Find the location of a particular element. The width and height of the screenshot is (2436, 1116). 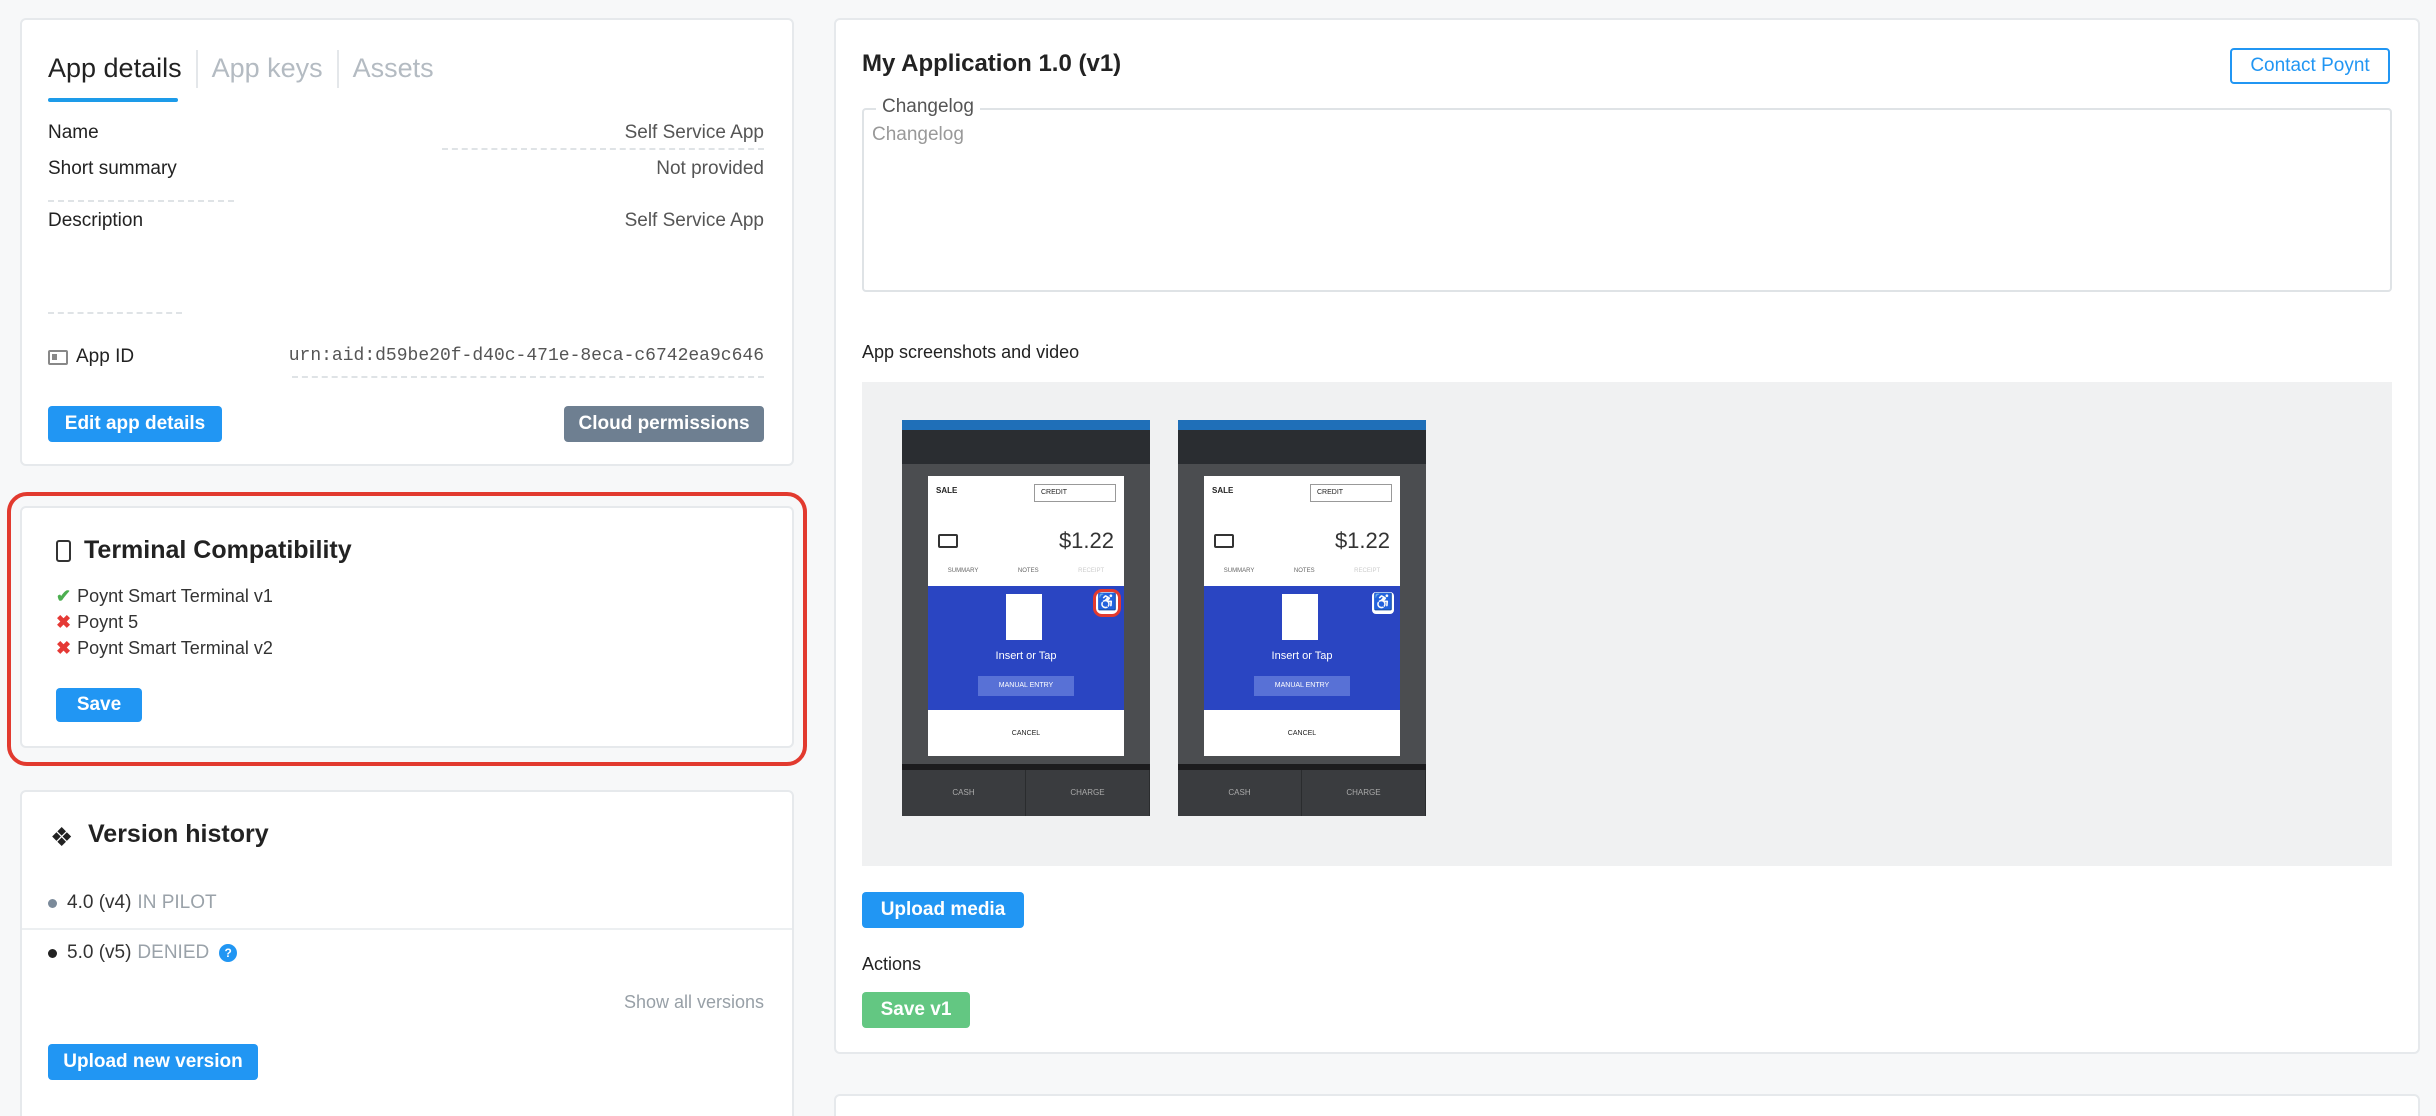

tablet-icon is located at coordinates (63, 551).